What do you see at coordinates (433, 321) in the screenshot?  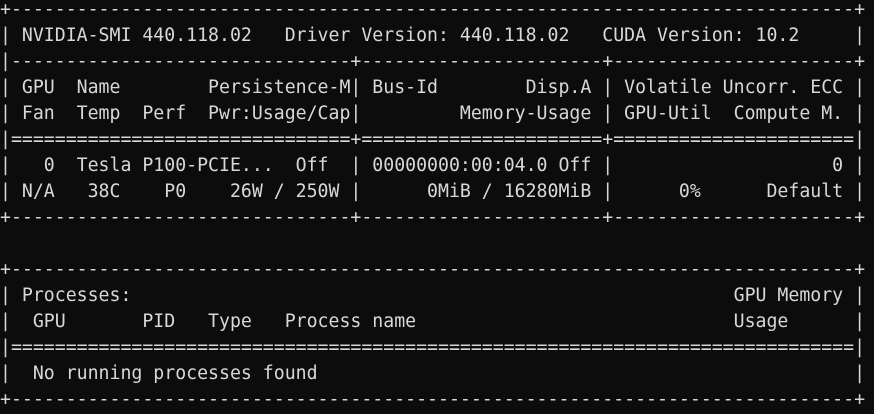 I see `terminal-line-processes-header: | GPU PID Type Process name Usage |` at bounding box center [433, 321].